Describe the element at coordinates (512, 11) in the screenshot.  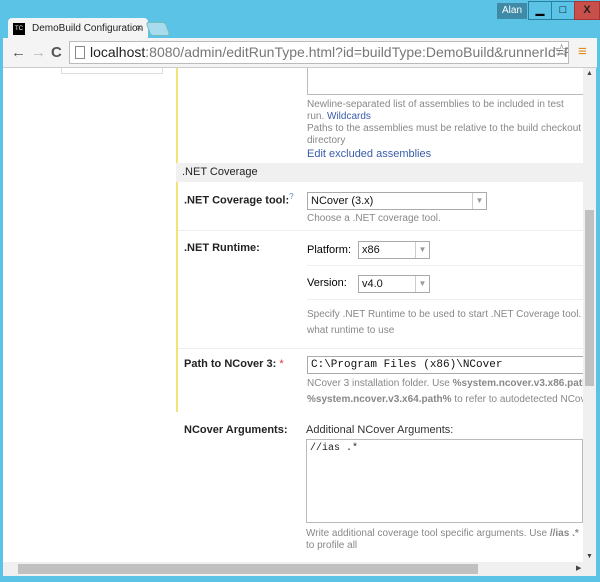
I see `user-badge: Alan` at that location.